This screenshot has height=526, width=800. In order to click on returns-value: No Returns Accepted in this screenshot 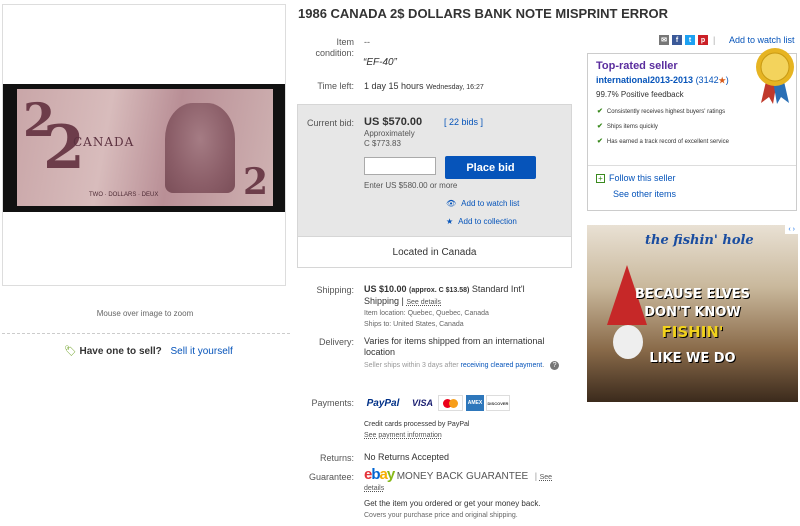, I will do `click(407, 457)`.